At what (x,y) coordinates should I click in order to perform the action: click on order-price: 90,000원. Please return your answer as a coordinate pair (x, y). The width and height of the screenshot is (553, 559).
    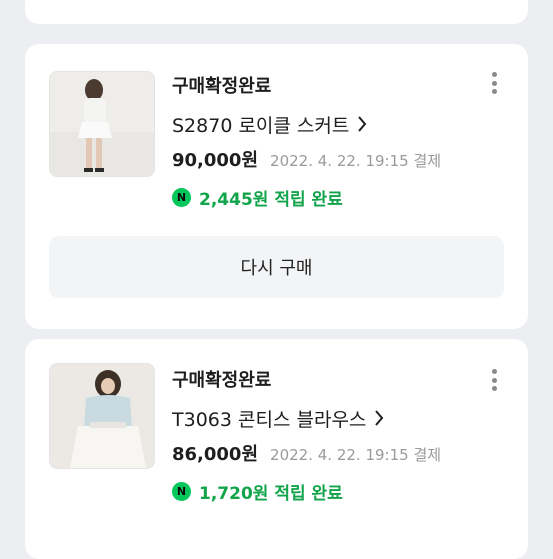
    Looking at the image, I should click on (215, 160).